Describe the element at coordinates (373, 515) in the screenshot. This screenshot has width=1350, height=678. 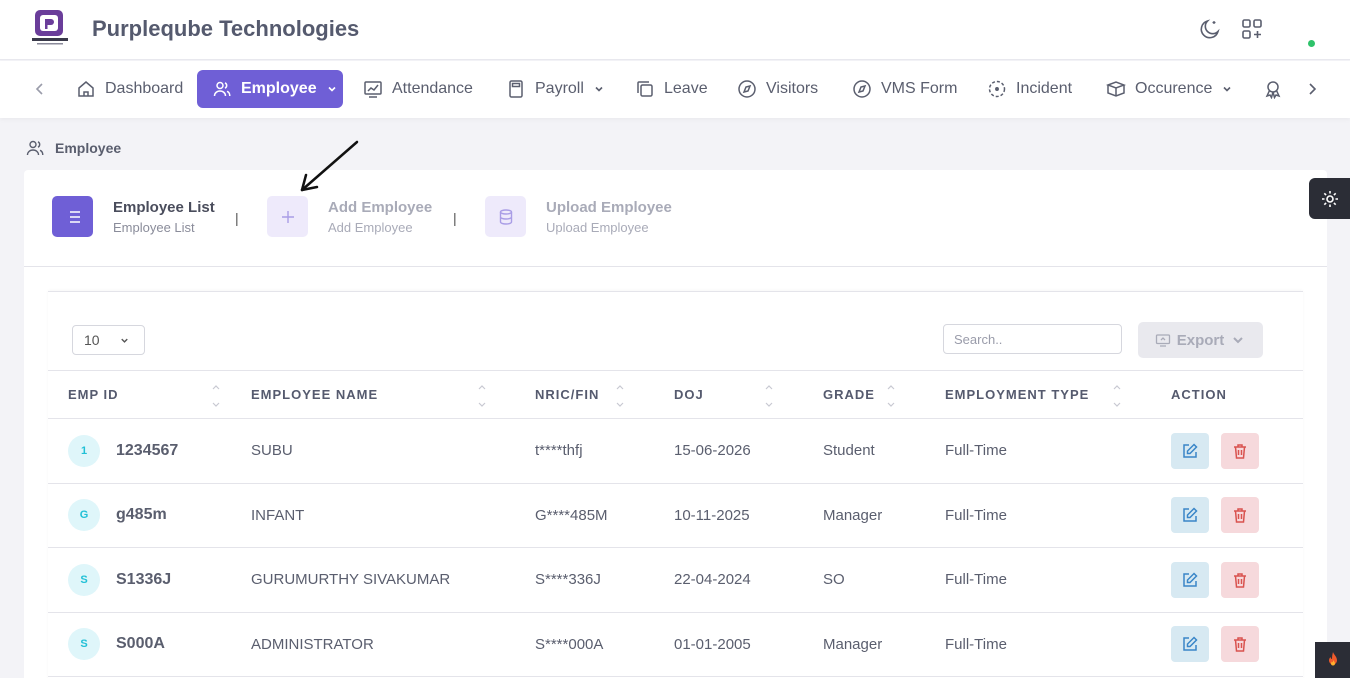
I see `employee-name: INFANT` at that location.